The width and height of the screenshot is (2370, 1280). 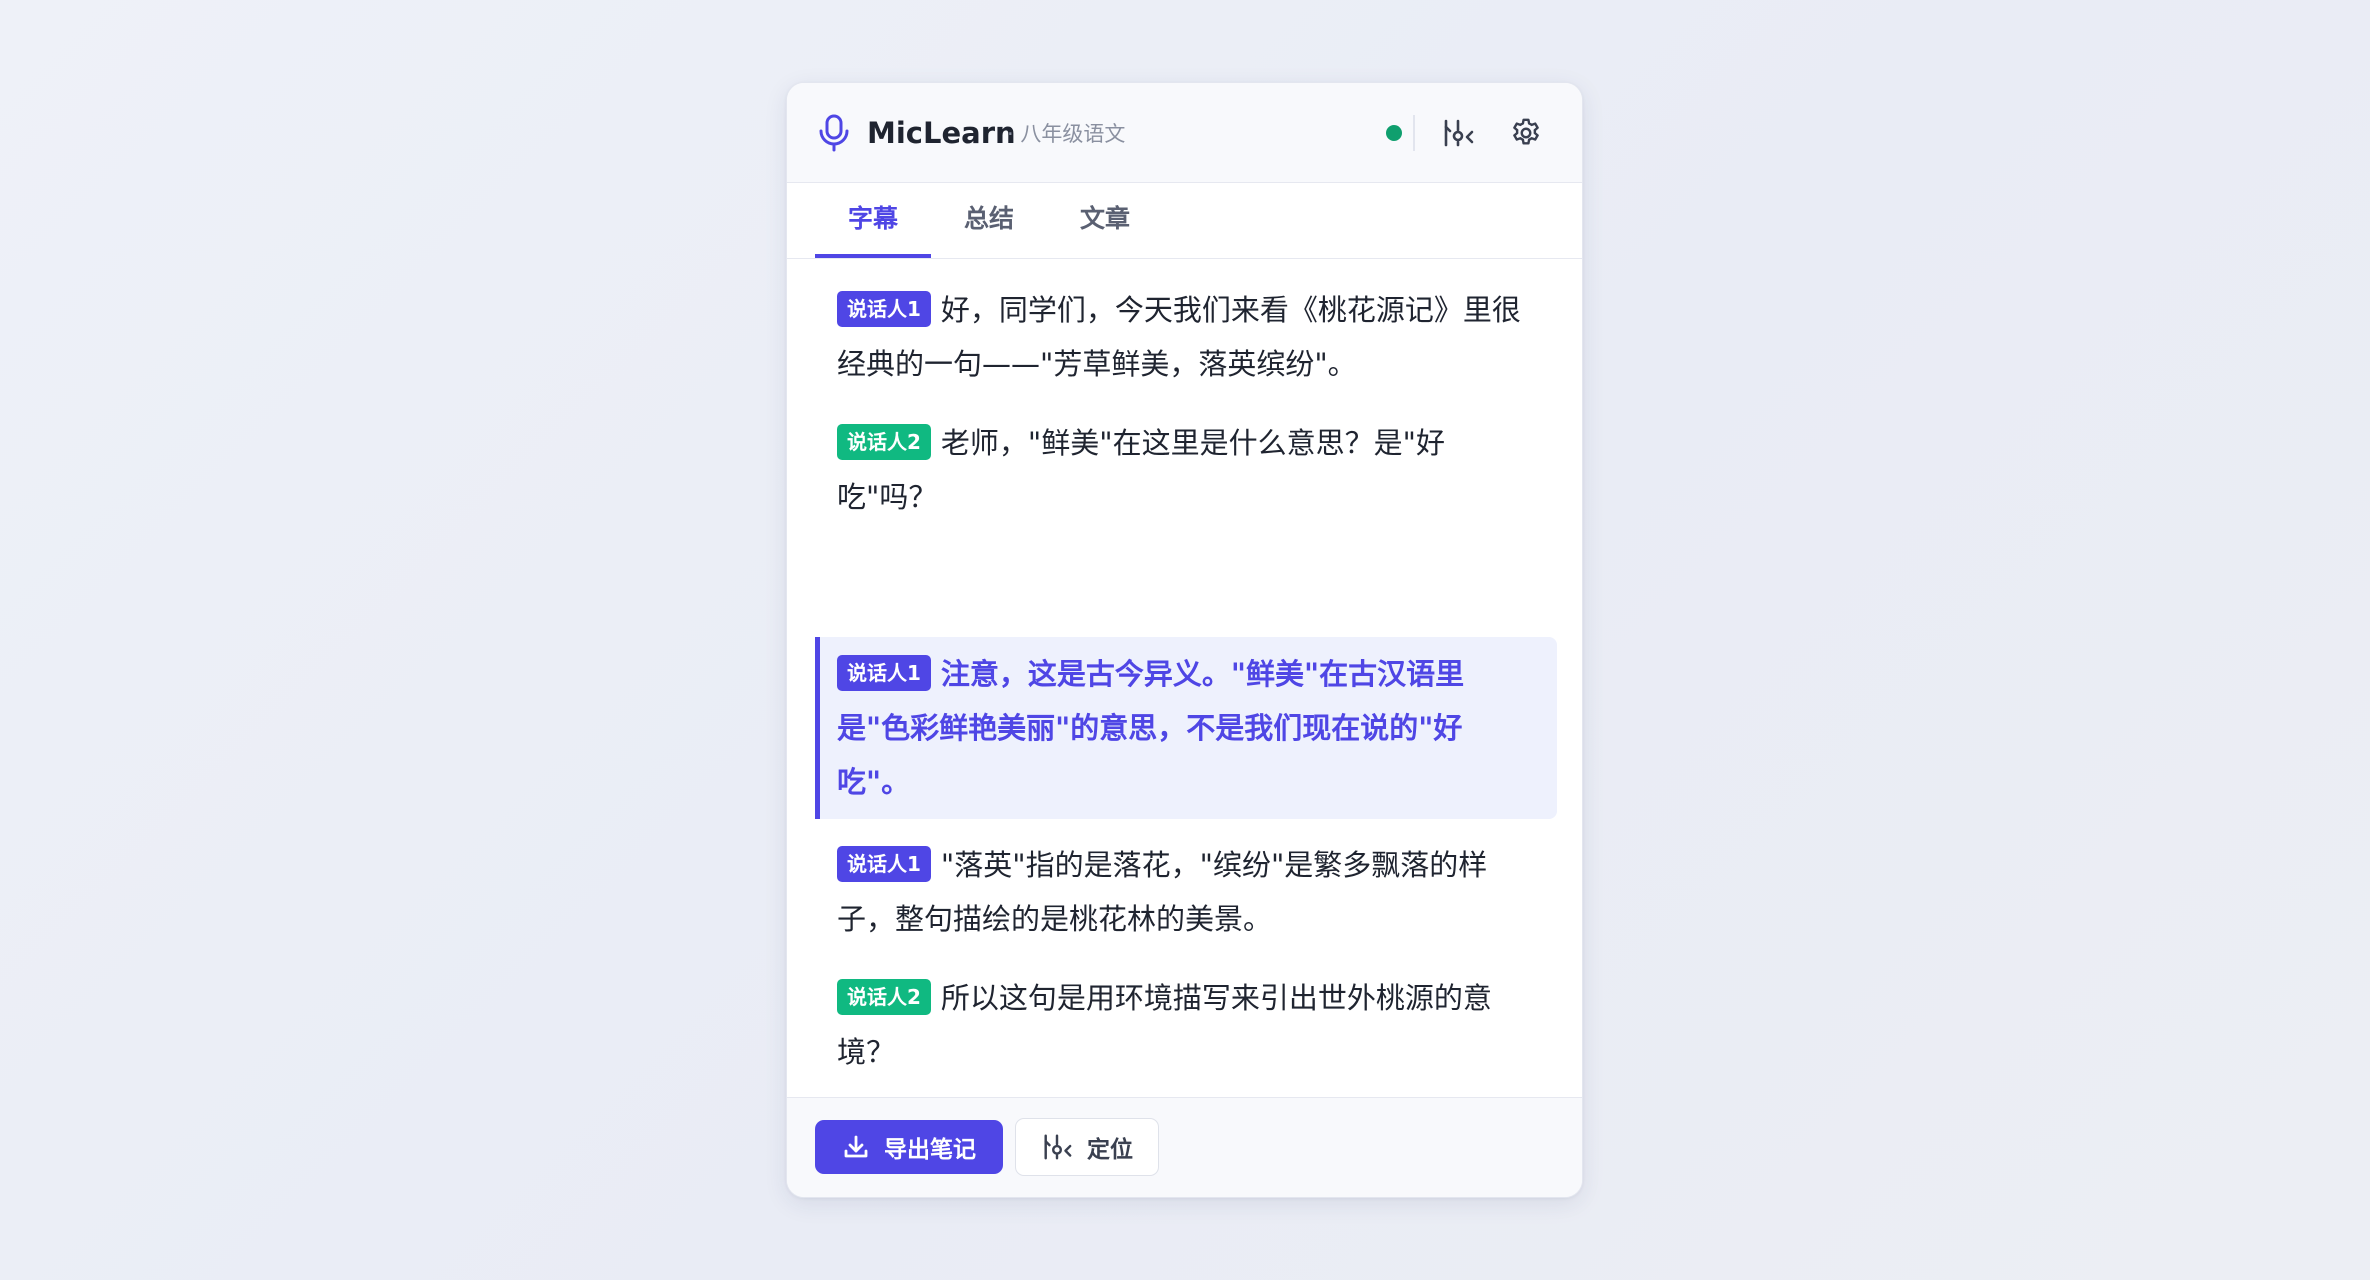 What do you see at coordinates (1164, 1025) in the screenshot?
I see `transcript-text: 所以这句是用环境描写来引出世外桃源的意境？` at bounding box center [1164, 1025].